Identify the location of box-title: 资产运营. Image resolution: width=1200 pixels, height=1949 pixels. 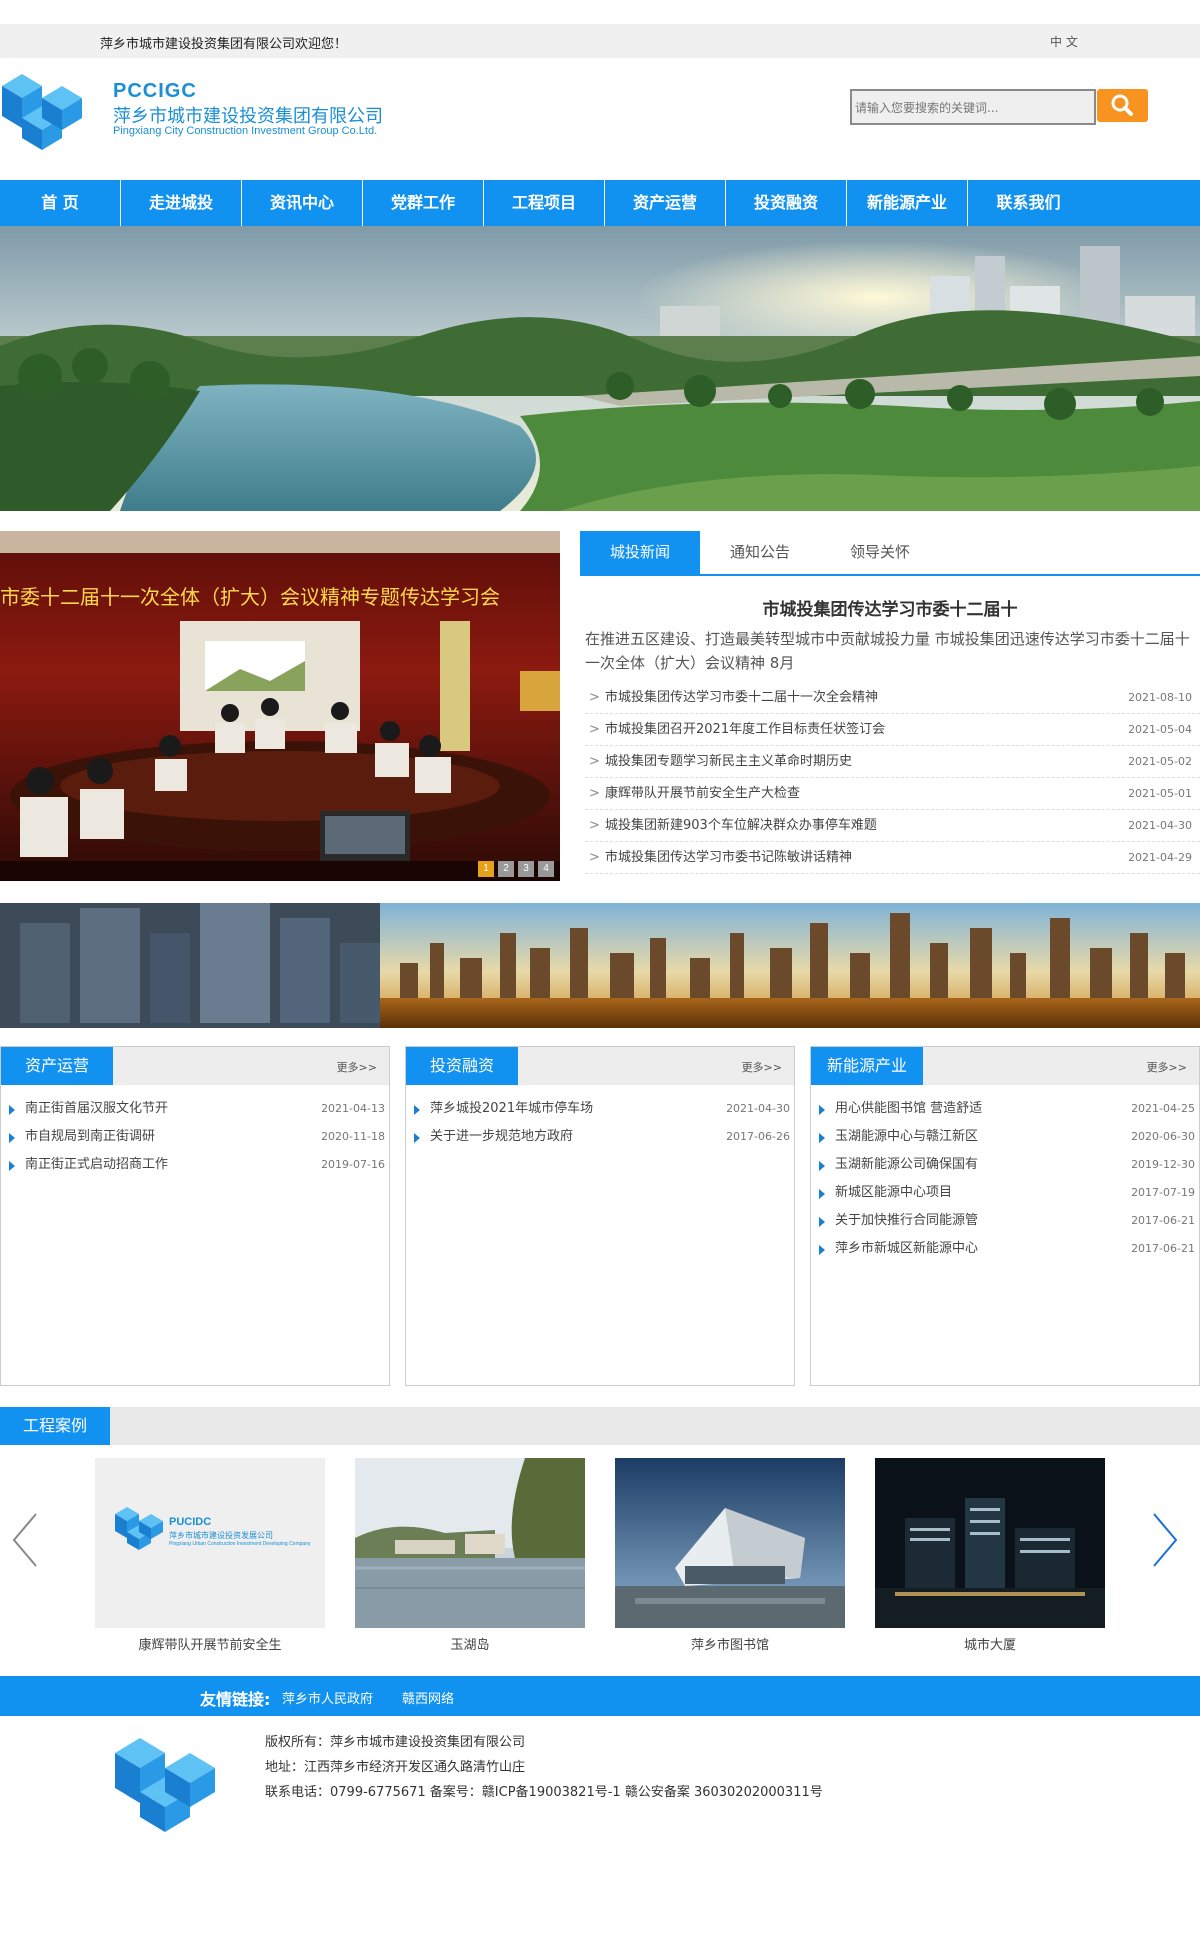
(57, 1066).